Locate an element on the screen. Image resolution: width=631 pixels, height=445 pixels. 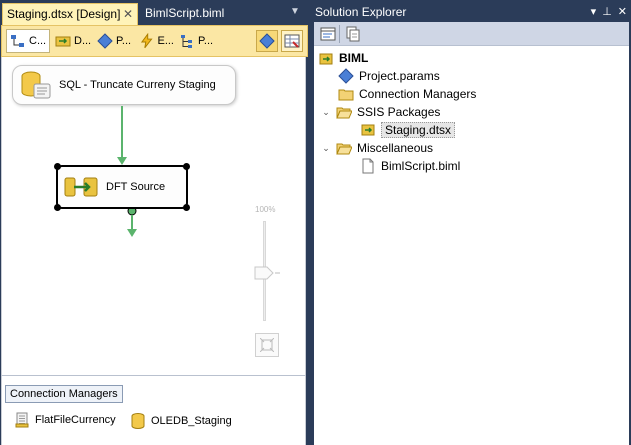
task-dft-source: DFT Source is located at coordinates (122, 187).